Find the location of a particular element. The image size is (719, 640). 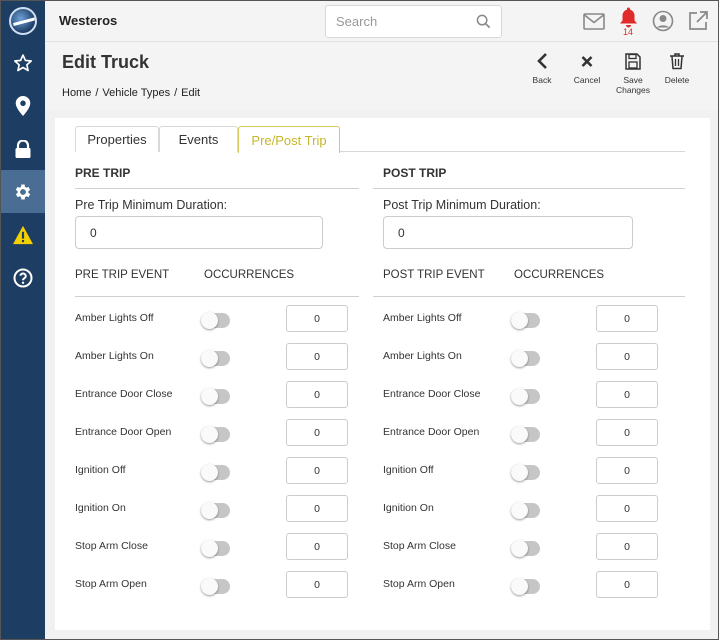

pre-trip-event-label: Entrance Door Close is located at coordinates (124, 394).